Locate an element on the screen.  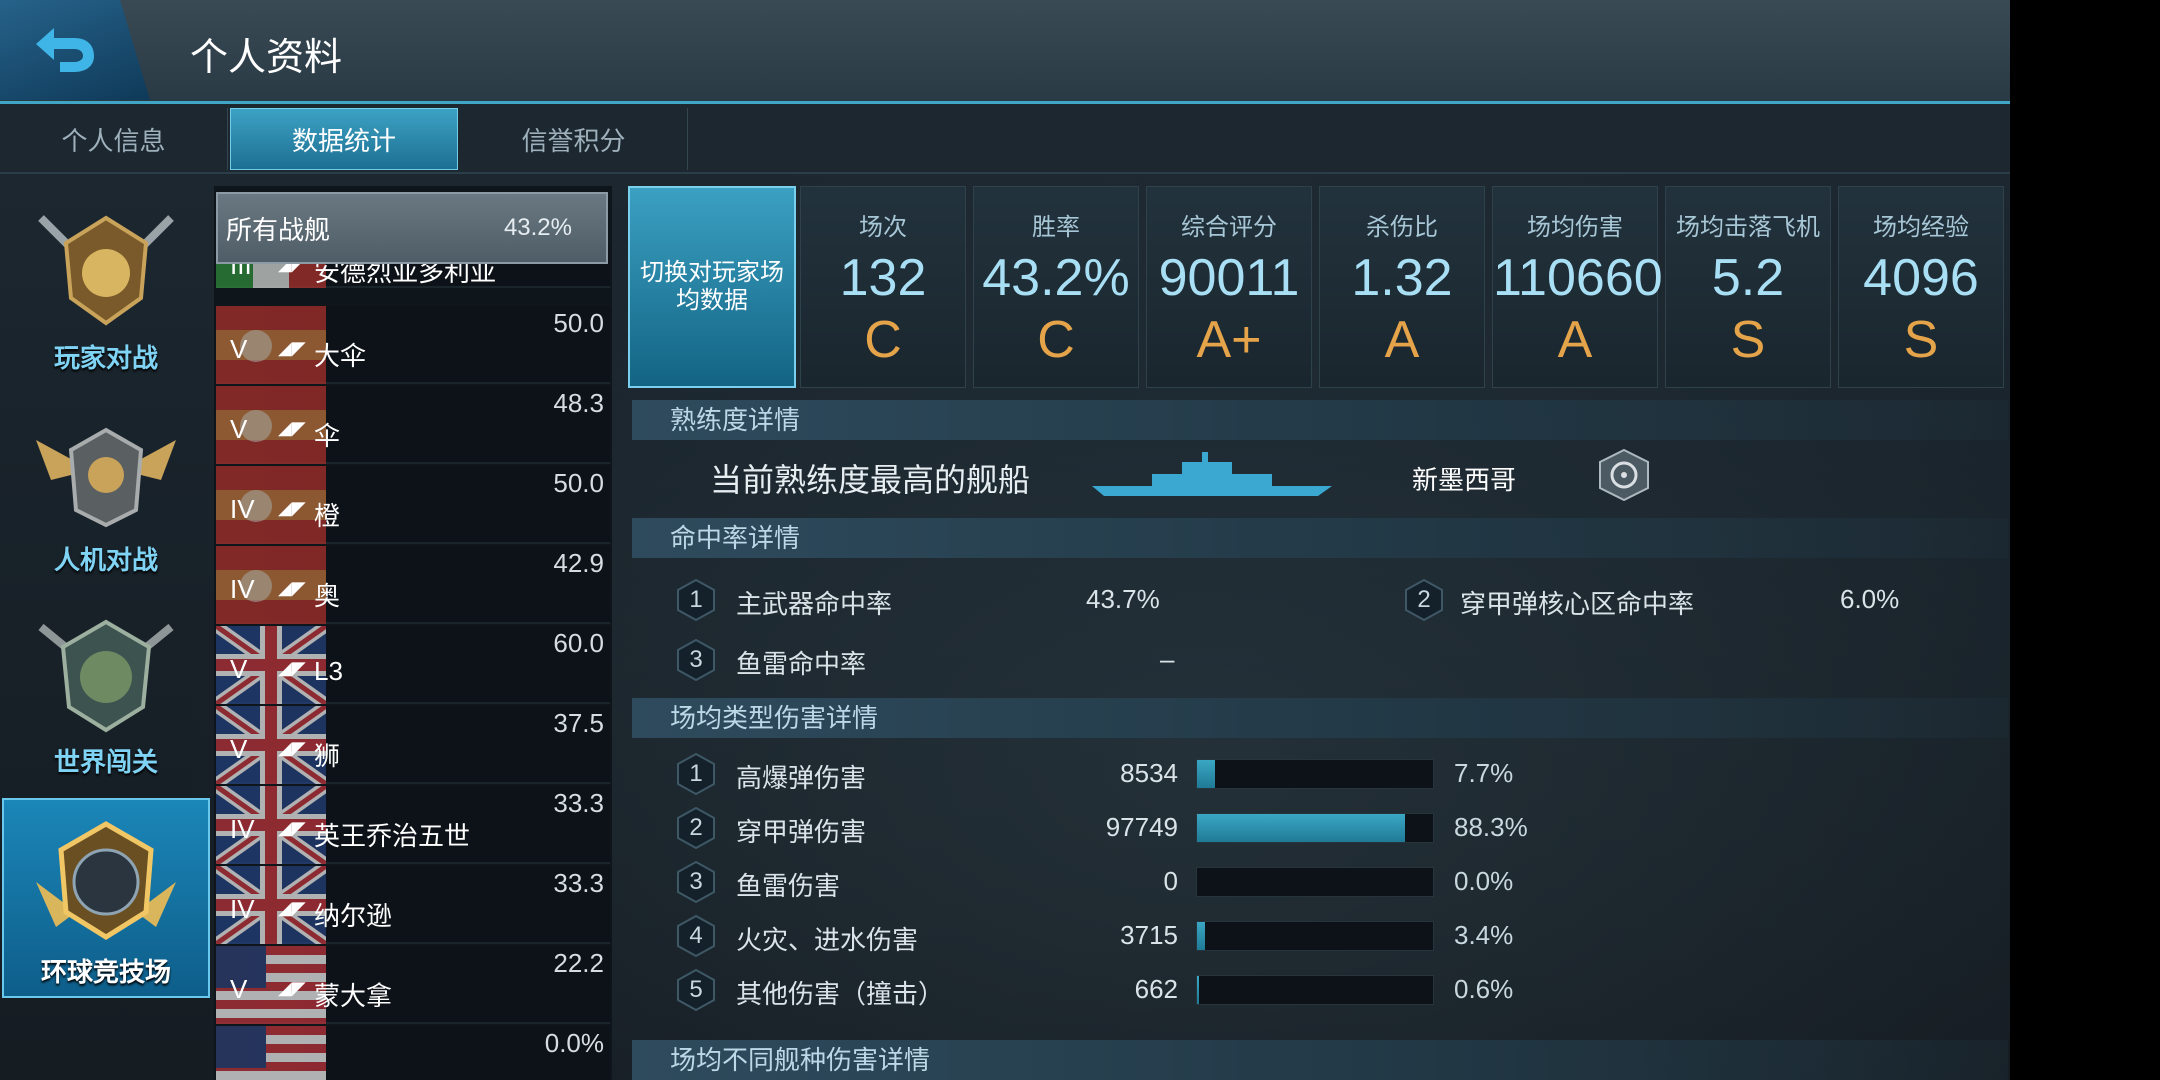
mode-pve-label: 人机对战 is located at coordinates (105, 560).